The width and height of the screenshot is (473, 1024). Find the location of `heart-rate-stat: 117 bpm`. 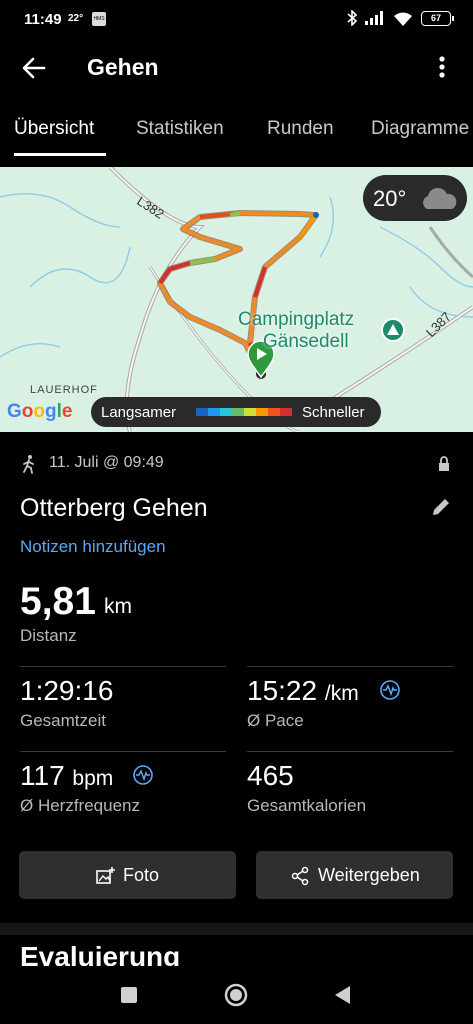

heart-rate-stat: 117 bpm is located at coordinates (66, 776).